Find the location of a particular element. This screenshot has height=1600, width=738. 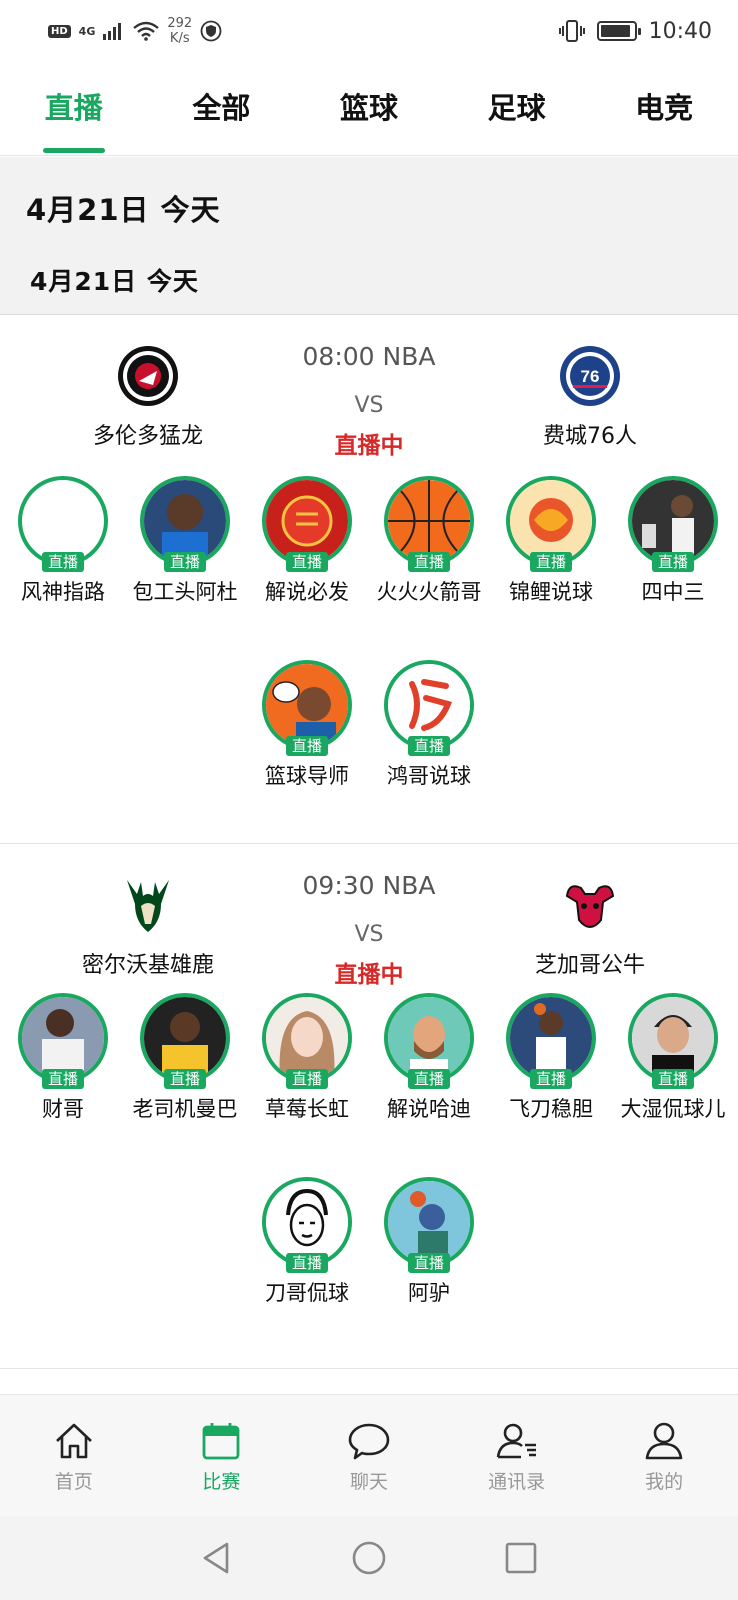

net-speed: 292 K/s is located at coordinates (179, 31).